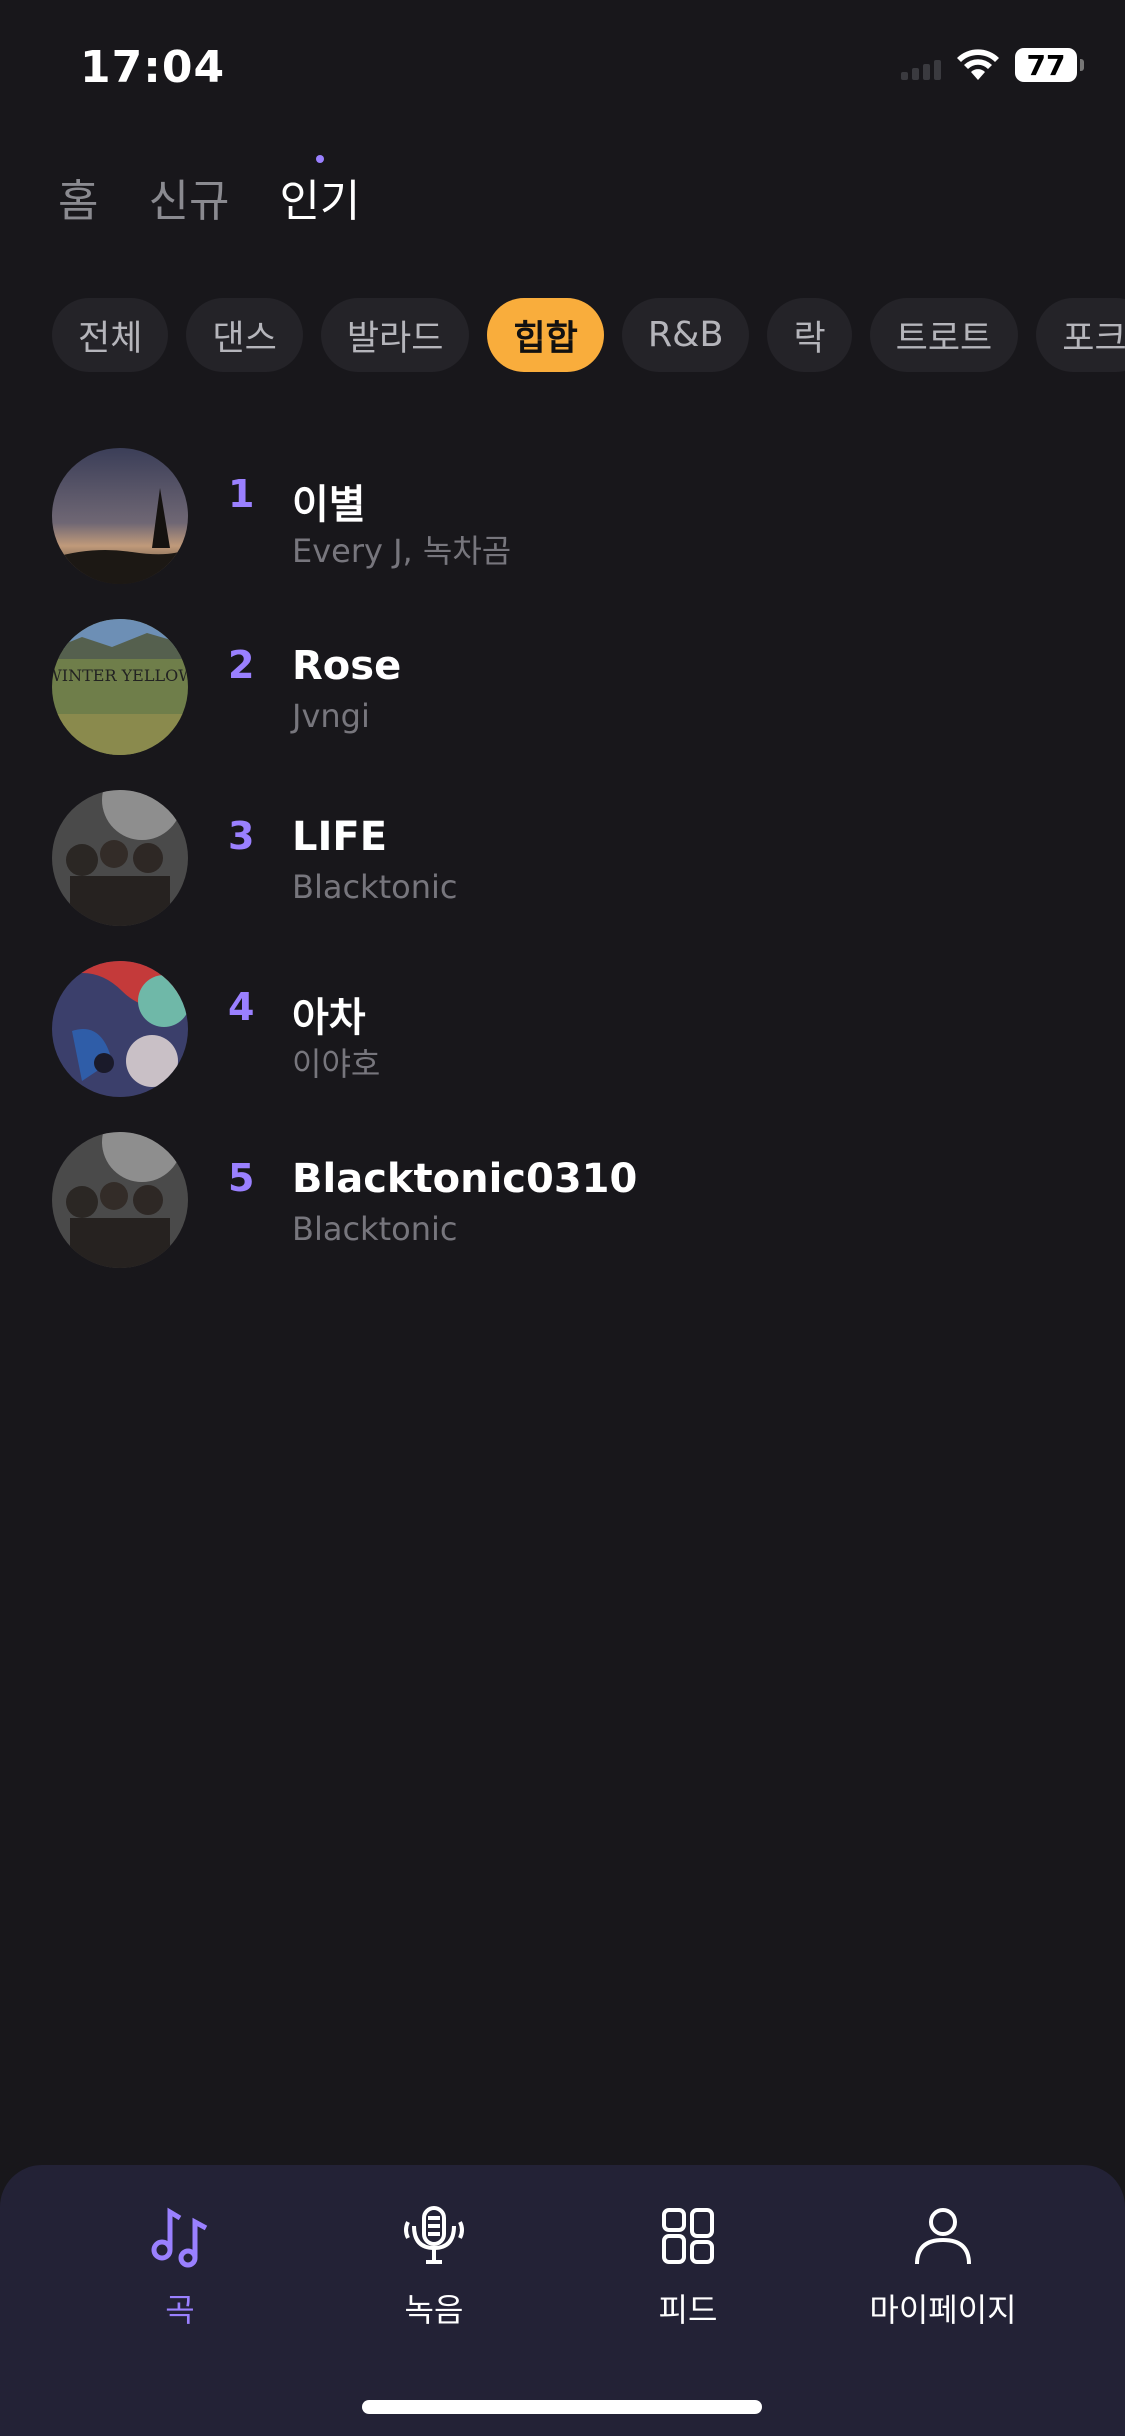 This screenshot has height=2436, width=1125. What do you see at coordinates (244, 335) in the screenshot?
I see `genre-chip-dance: 댄스` at bounding box center [244, 335].